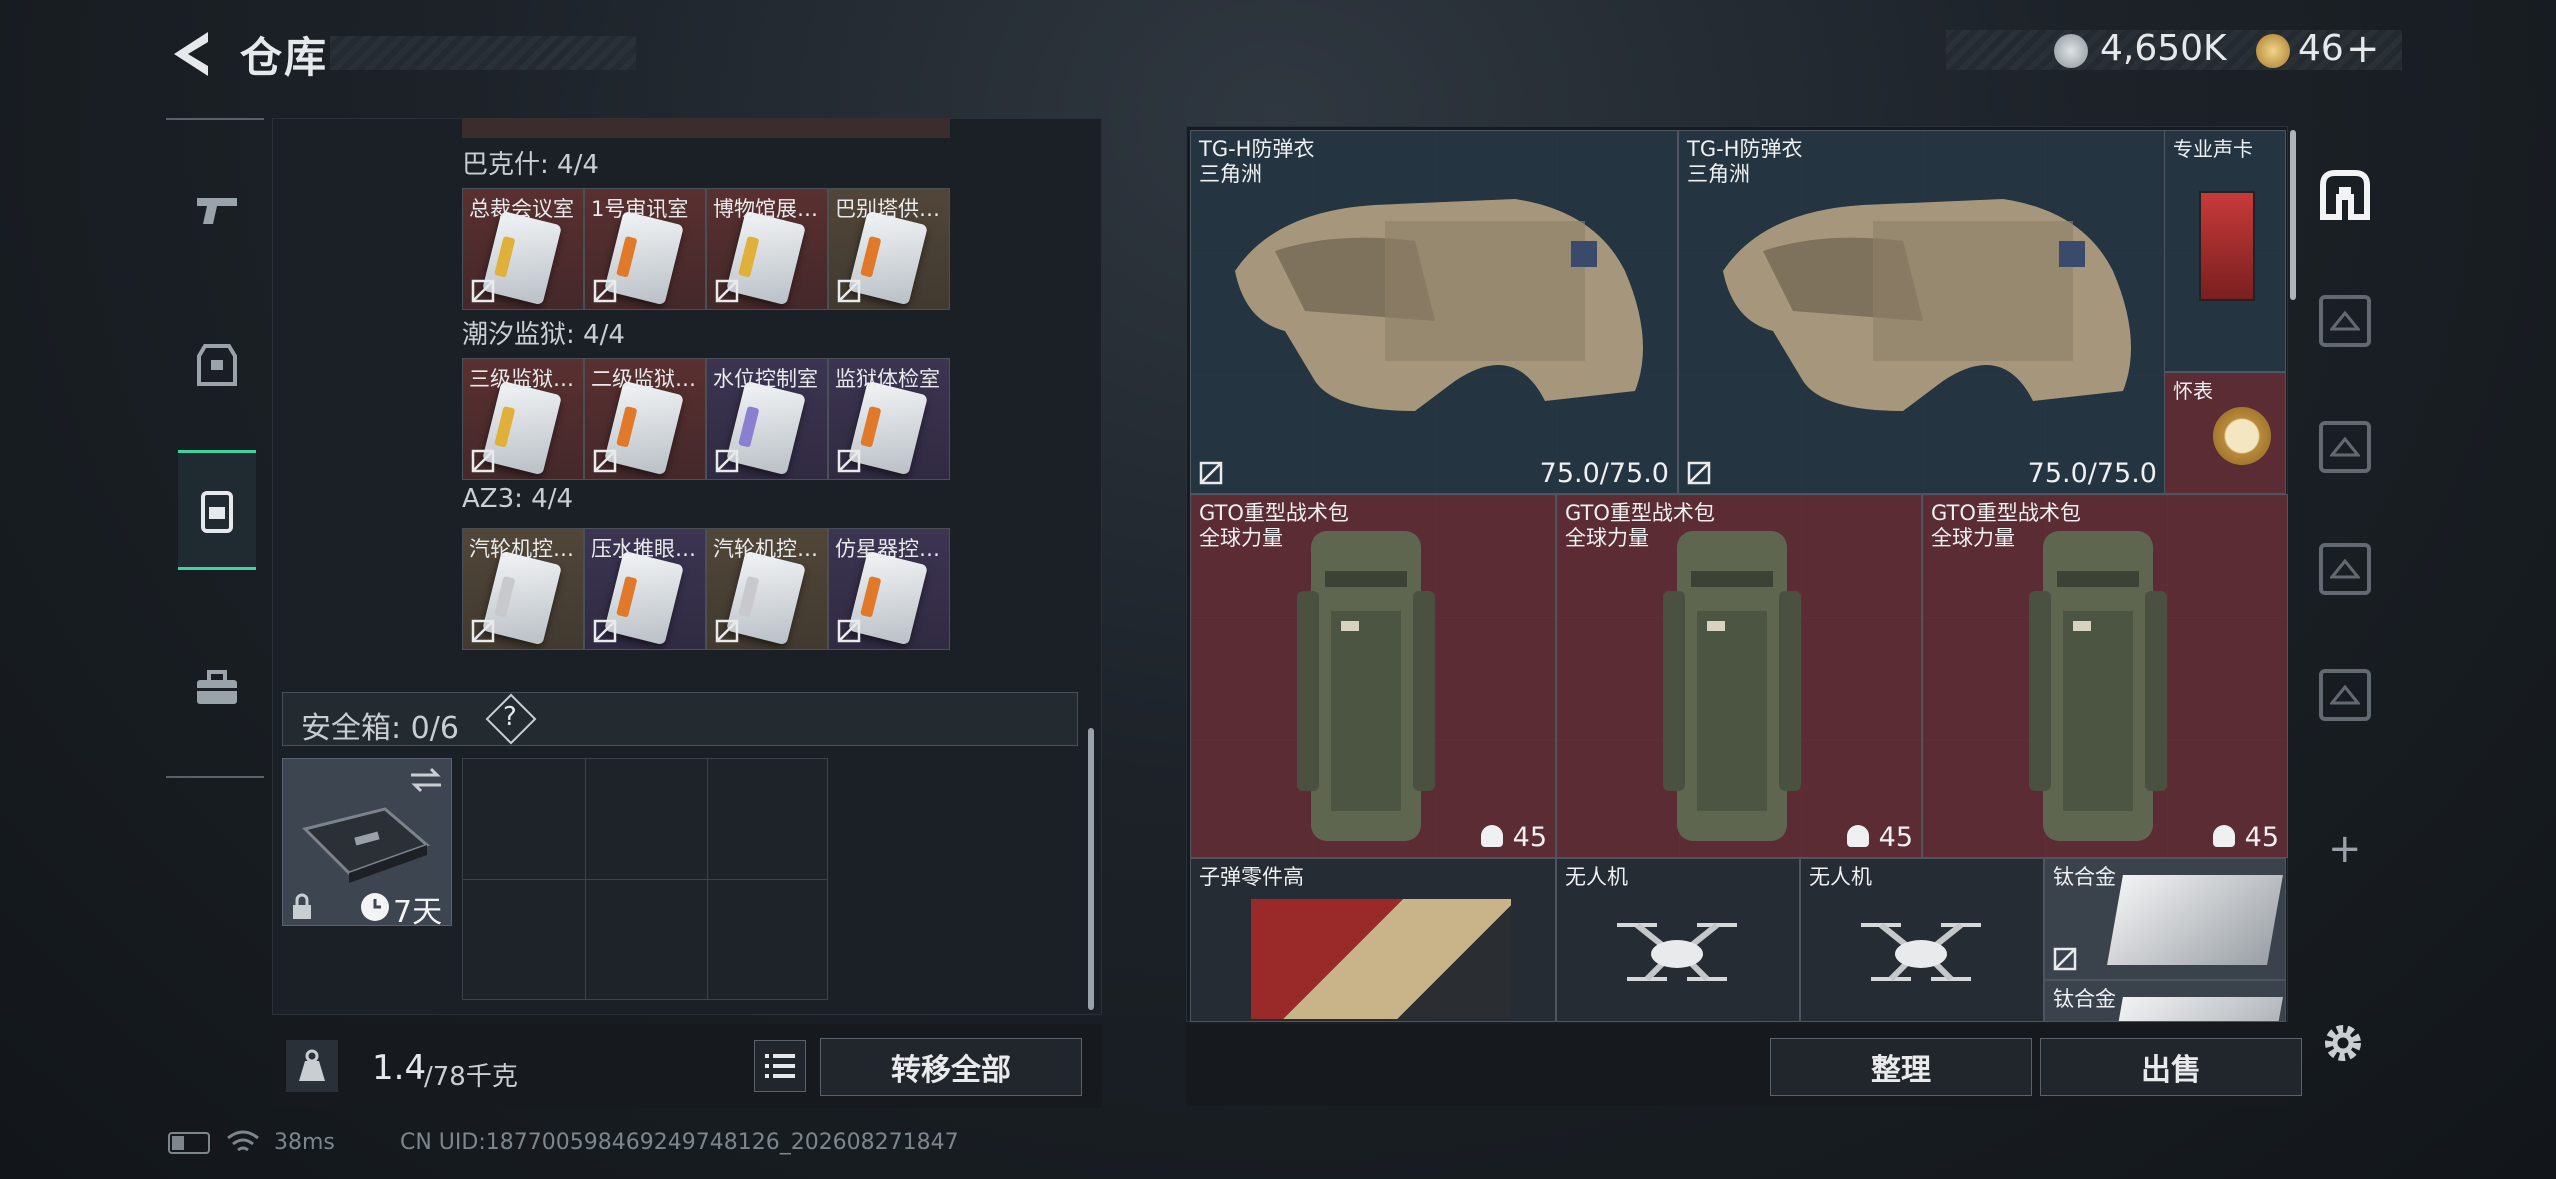 Image resolution: width=2556 pixels, height=1179 pixels. I want to click on keycard-item: 监狱体检室, so click(889, 419).